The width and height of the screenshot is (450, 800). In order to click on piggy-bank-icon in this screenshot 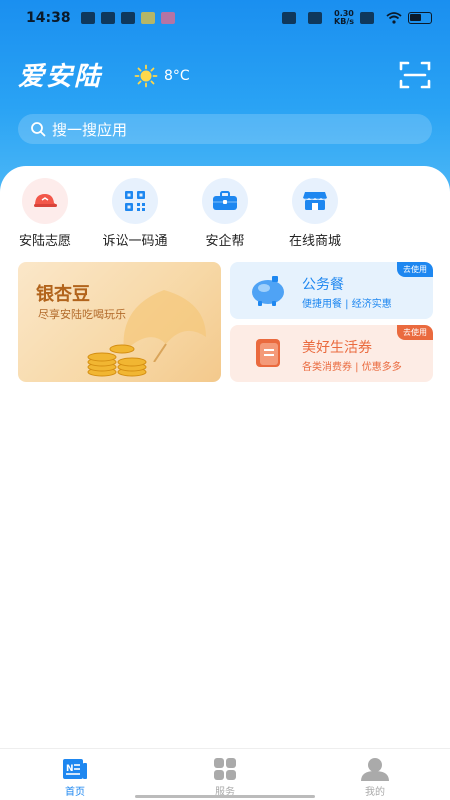, I will do `click(268, 291)`.